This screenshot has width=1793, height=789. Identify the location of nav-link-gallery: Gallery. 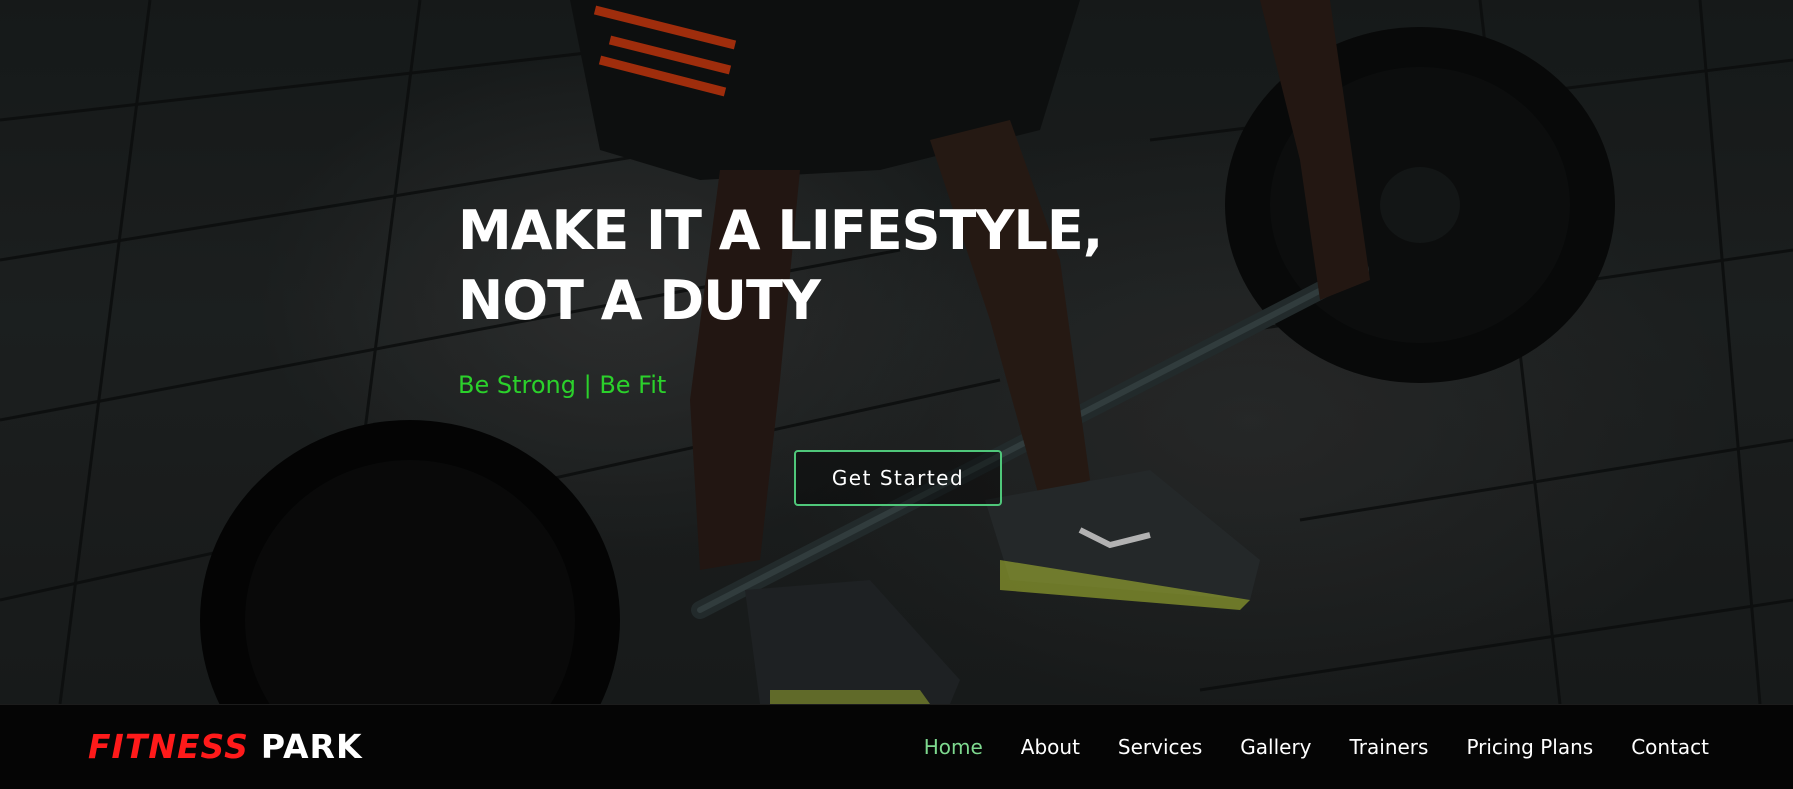
(1275, 747).